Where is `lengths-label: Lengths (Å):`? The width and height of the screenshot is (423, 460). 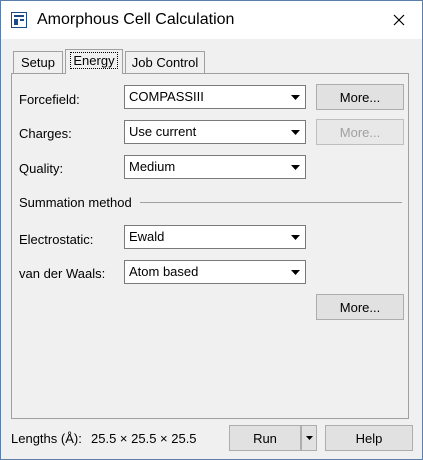
lengths-label: Lengths (Å): is located at coordinates (46, 438).